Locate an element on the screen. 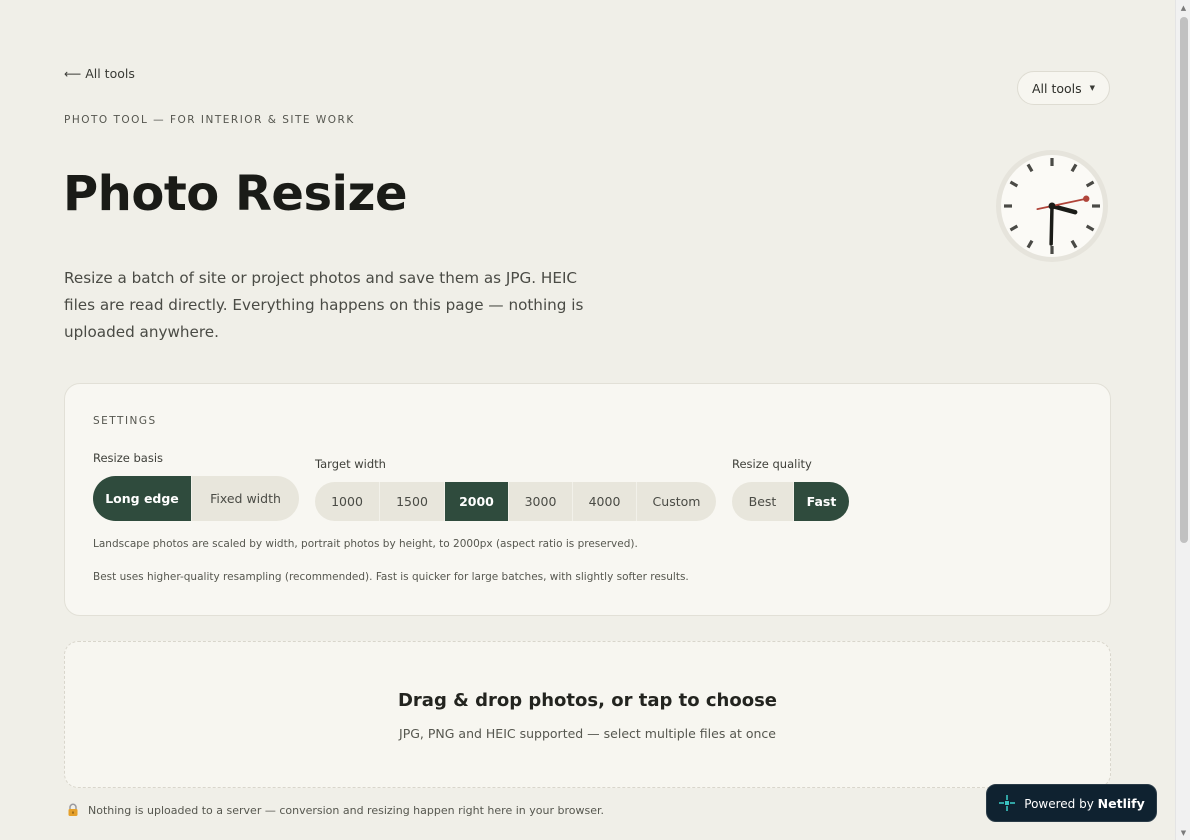  scroll-down-icon: ▼ is located at coordinates (1183, 832).